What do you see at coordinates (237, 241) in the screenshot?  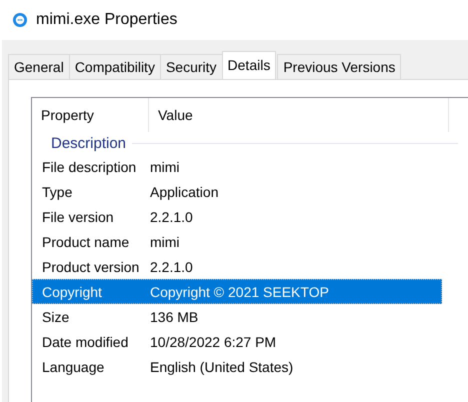 I see `list-row: Product name mimi` at bounding box center [237, 241].